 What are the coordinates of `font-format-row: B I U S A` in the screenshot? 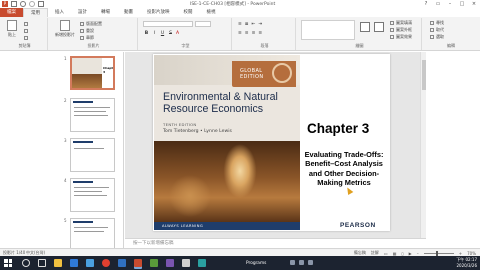 It's located at (161, 33).